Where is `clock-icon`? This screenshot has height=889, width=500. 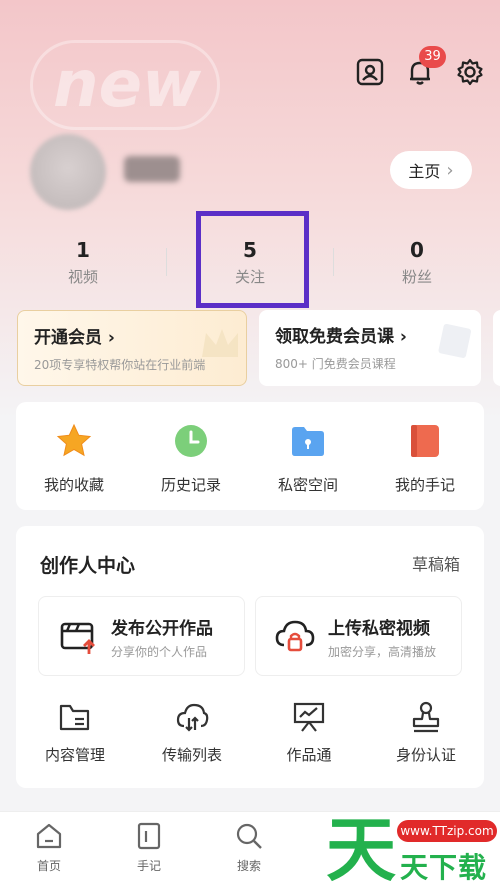
clock-icon is located at coordinates (191, 441).